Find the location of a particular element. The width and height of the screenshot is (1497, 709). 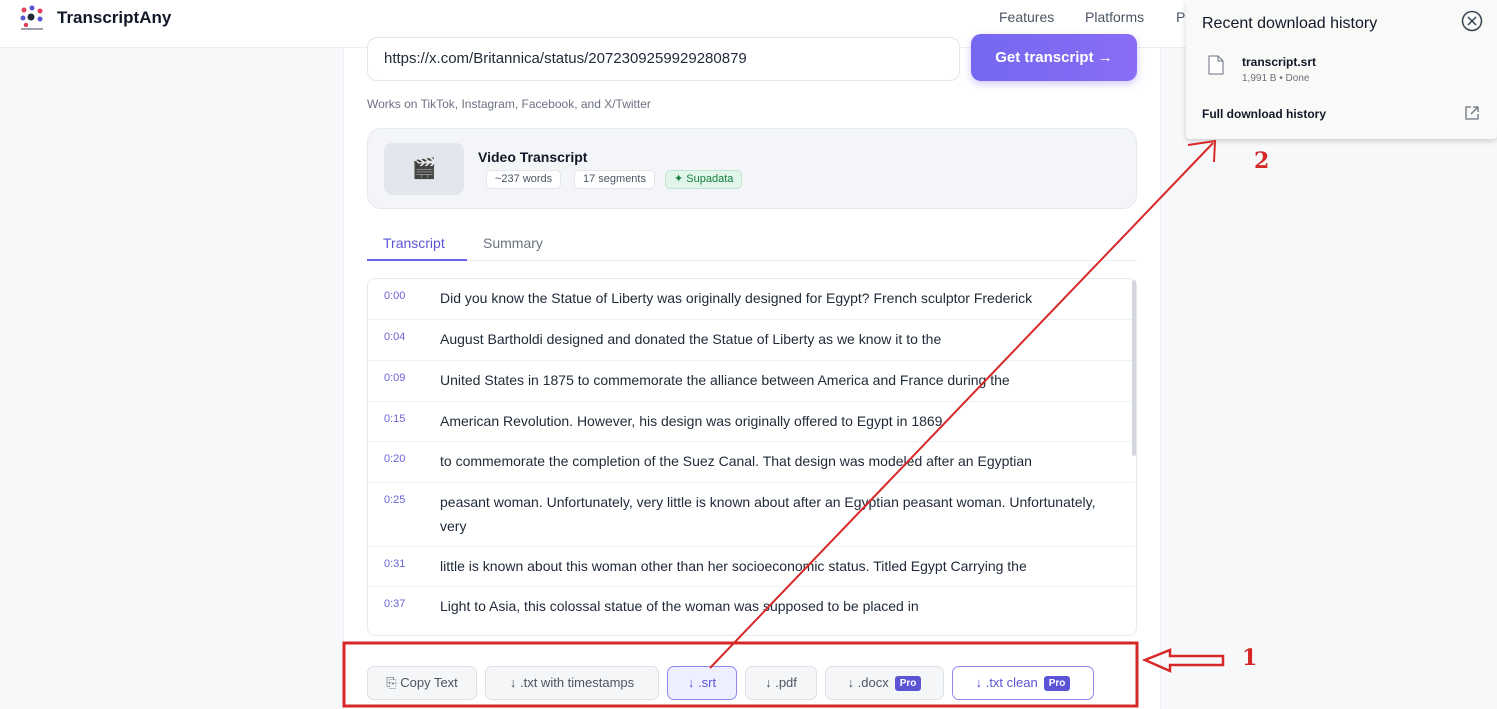

close-icon is located at coordinates (1472, 21).